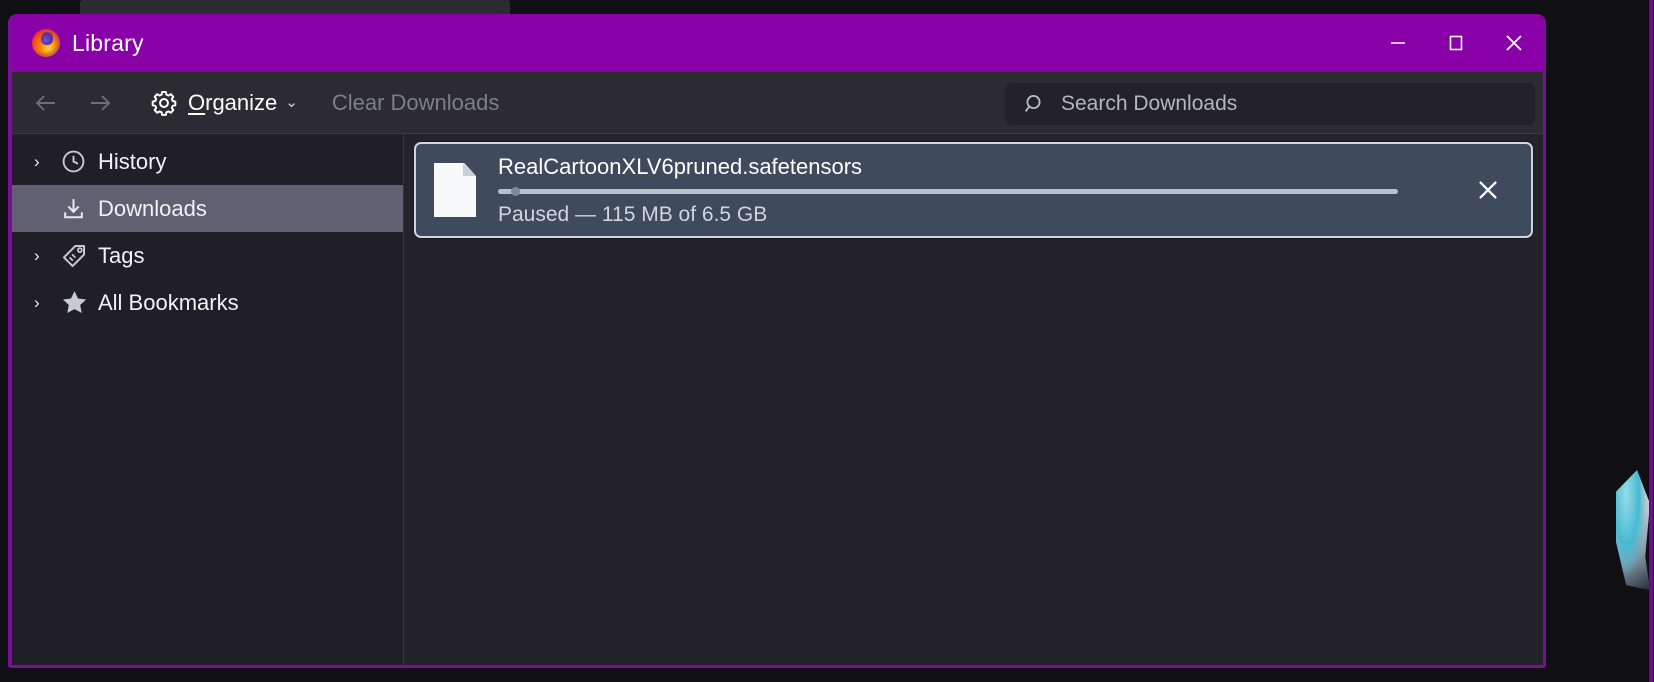  Describe the element at coordinates (207, 161) in the screenshot. I see `sidebar-item-history: › History` at that location.